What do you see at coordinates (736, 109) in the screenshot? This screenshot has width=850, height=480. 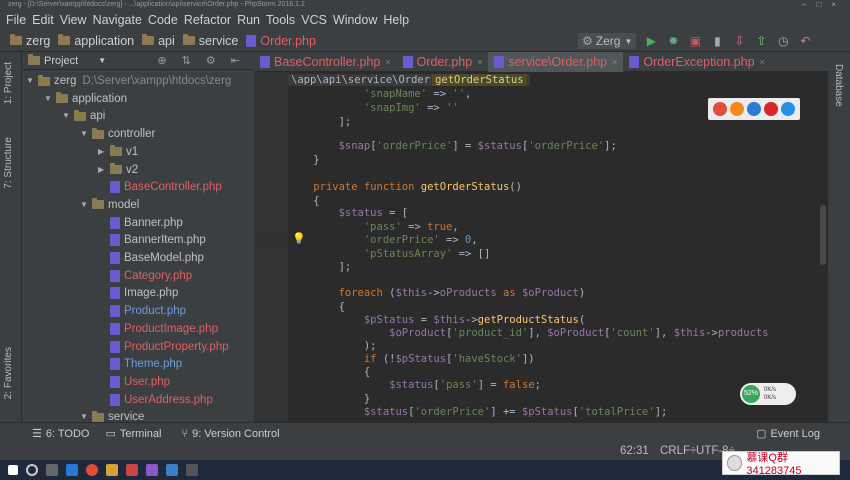 I see `firefox-icon` at bounding box center [736, 109].